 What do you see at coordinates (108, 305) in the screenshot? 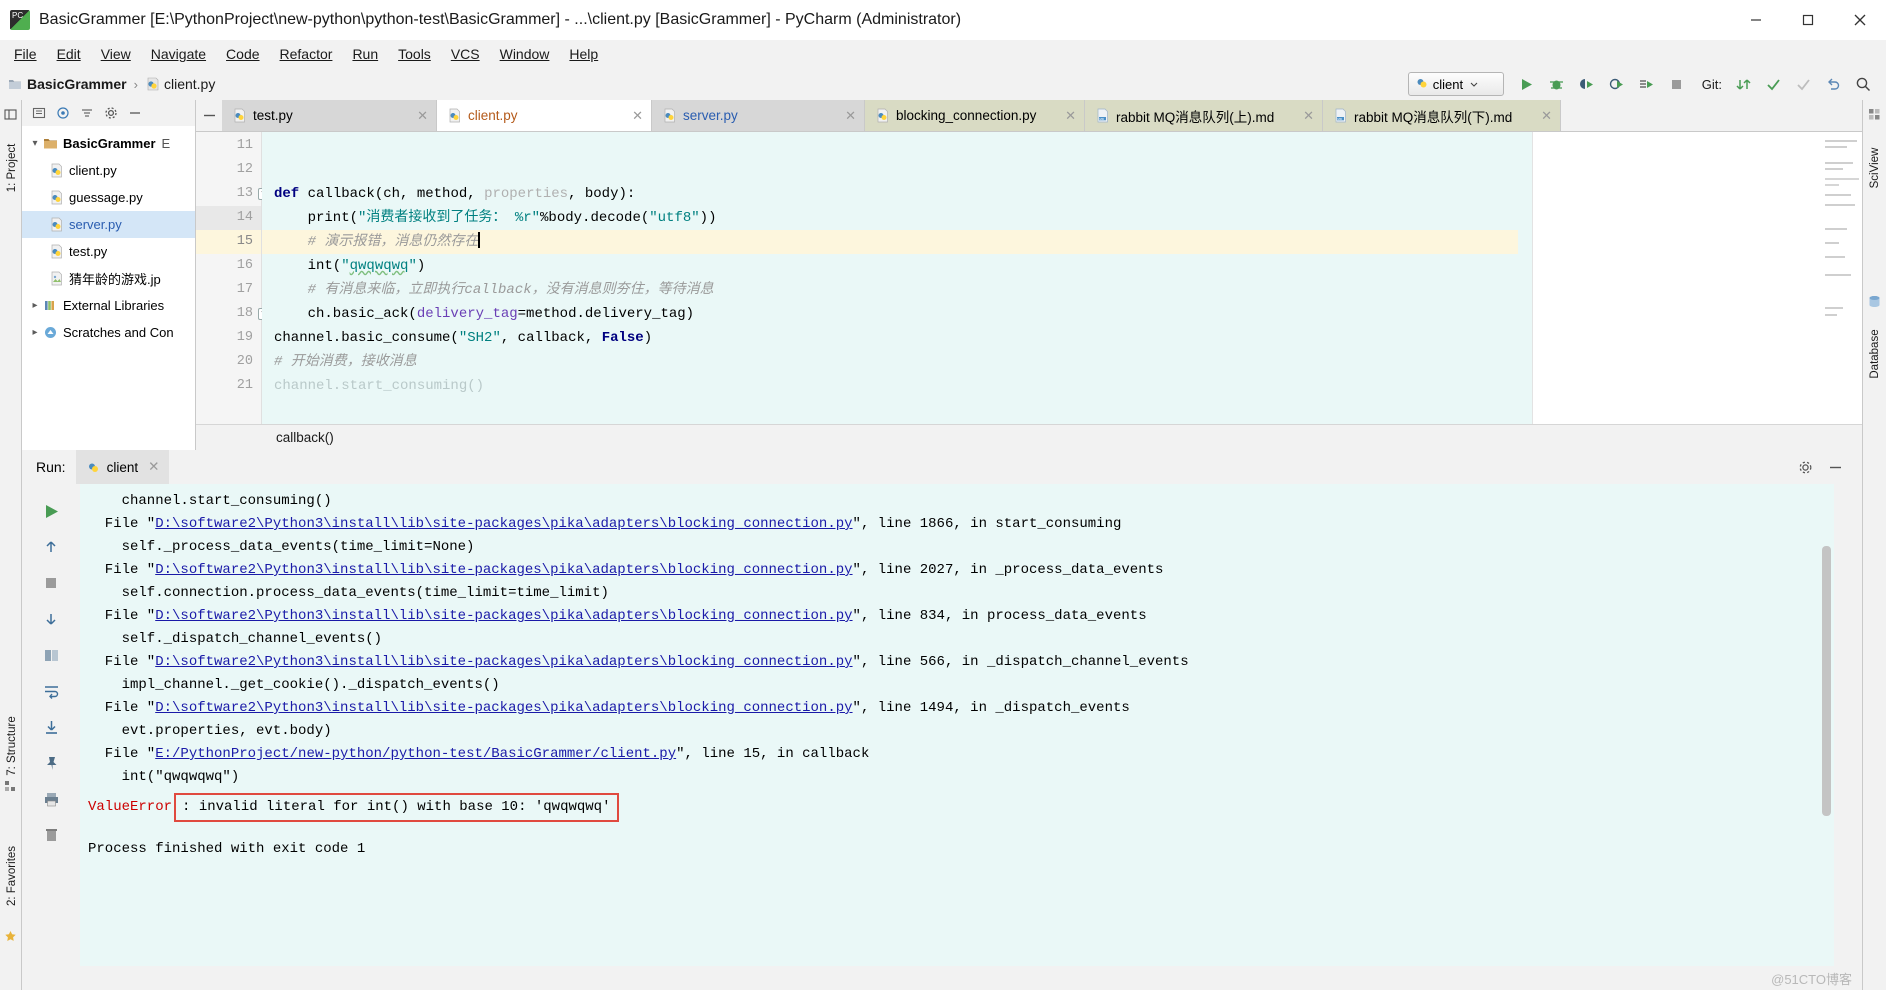
I see `tree-node-external-libraries: ▸ External Libraries` at bounding box center [108, 305].